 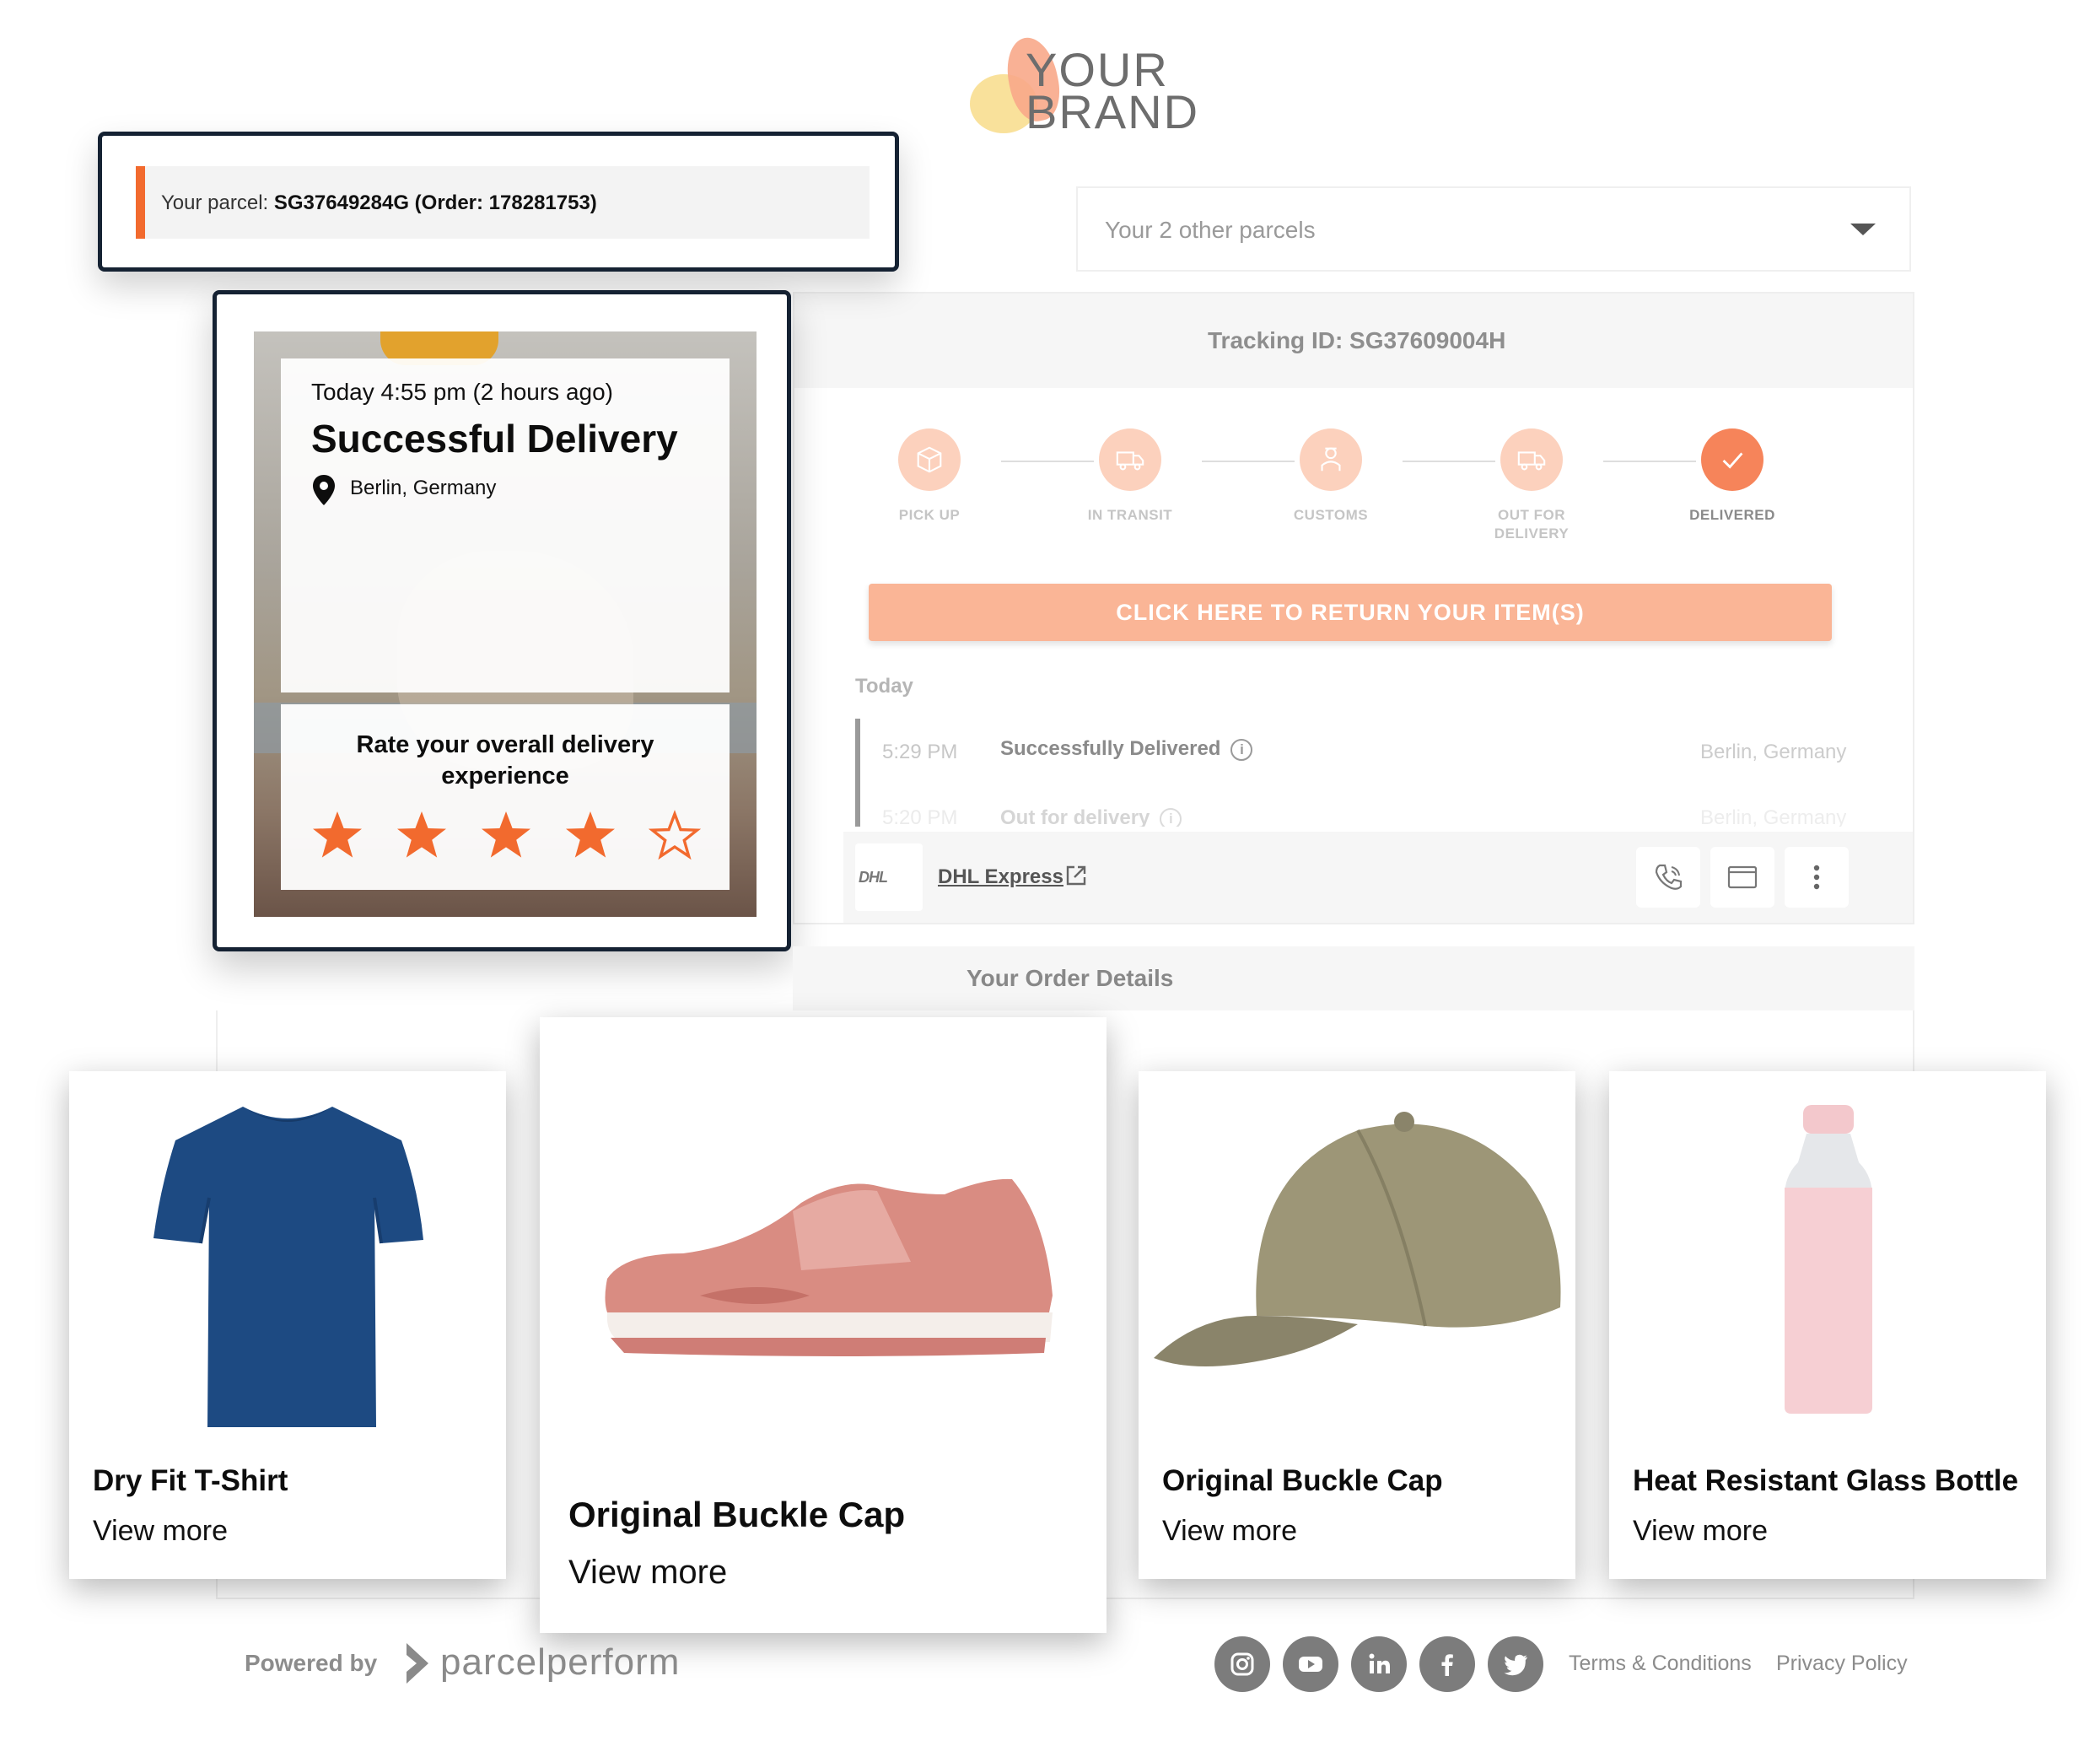 I want to click on twitter-icon, so click(x=1516, y=1664).